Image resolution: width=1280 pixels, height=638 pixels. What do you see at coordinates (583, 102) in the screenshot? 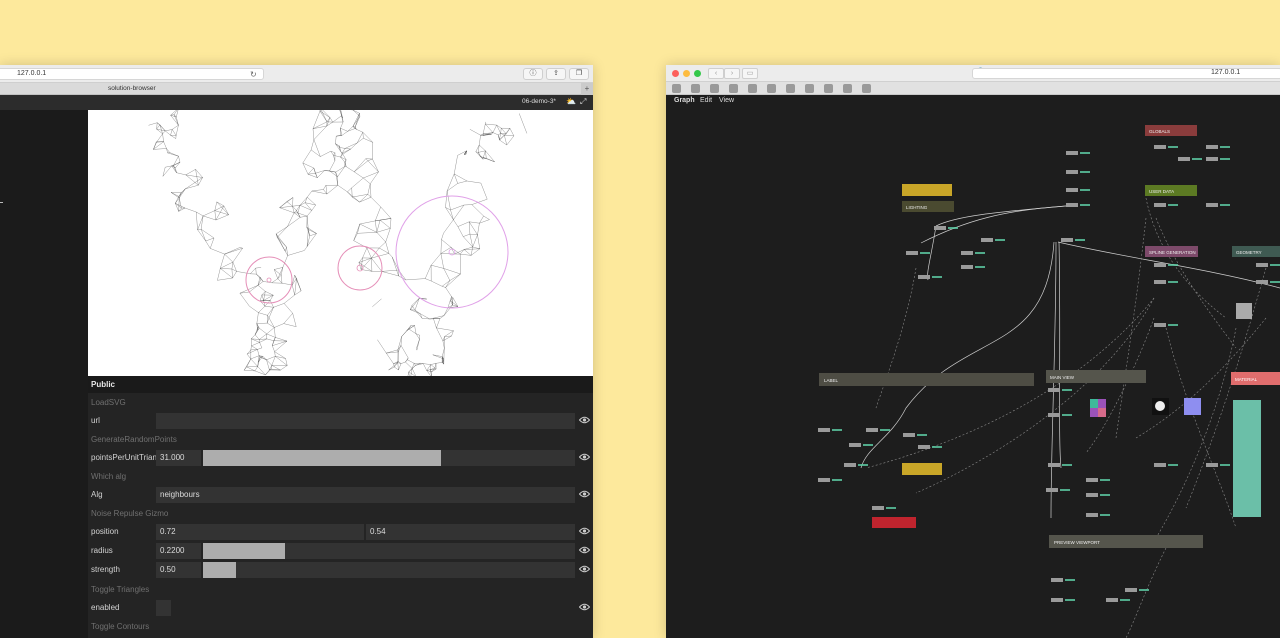
I see `fullscreen-icon: ⤢` at bounding box center [583, 102].